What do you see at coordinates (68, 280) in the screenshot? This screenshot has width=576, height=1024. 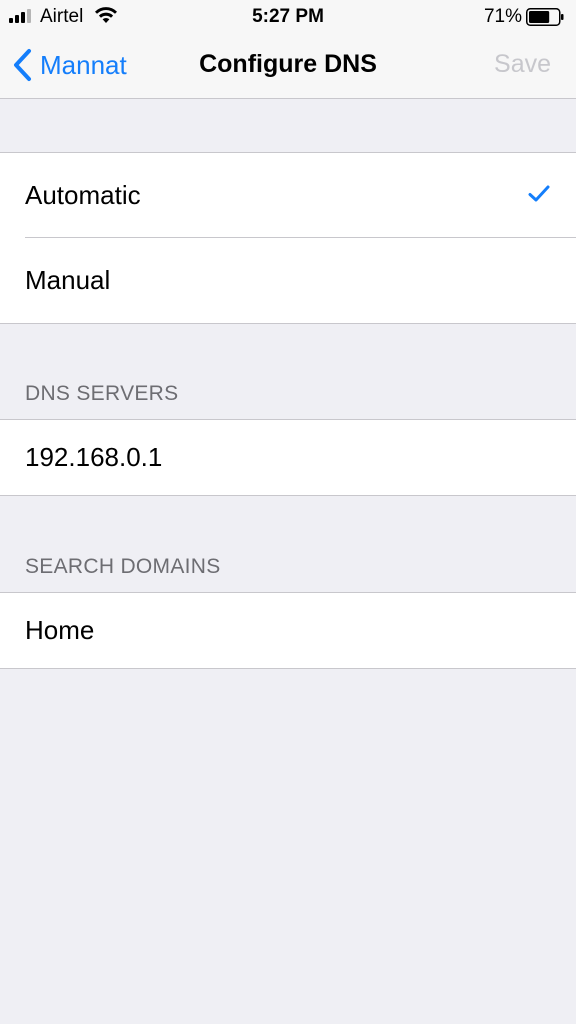 I see `option-manual-label: Manual` at bounding box center [68, 280].